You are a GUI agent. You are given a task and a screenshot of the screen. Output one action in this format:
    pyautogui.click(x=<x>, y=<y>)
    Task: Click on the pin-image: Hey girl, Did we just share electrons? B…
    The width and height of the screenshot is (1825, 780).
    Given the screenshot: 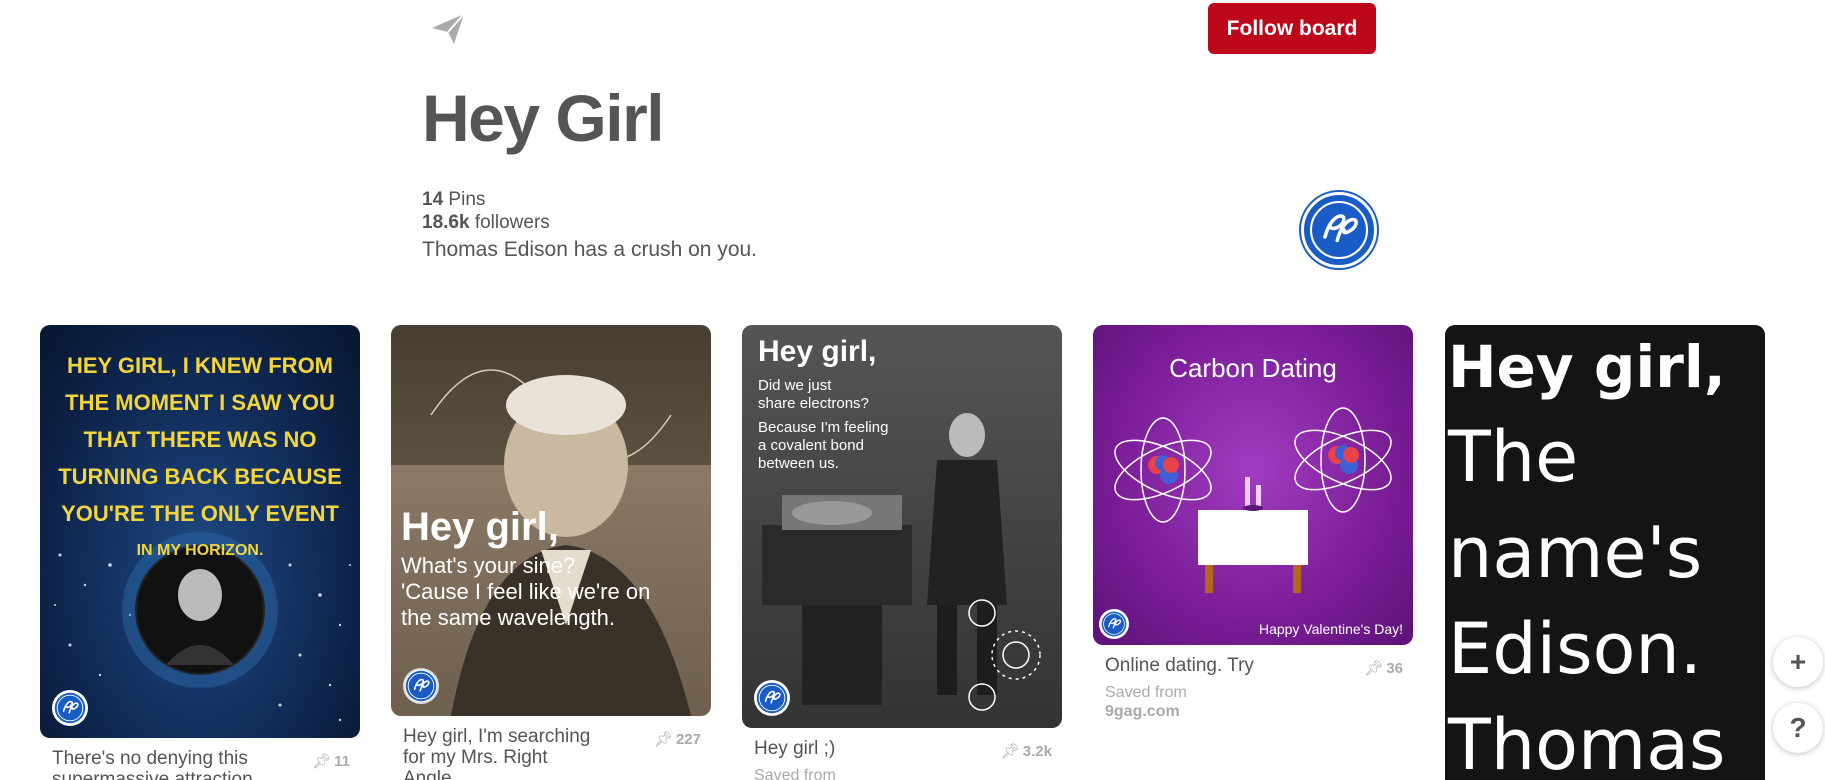 What is the action you would take?
    pyautogui.click(x=902, y=526)
    